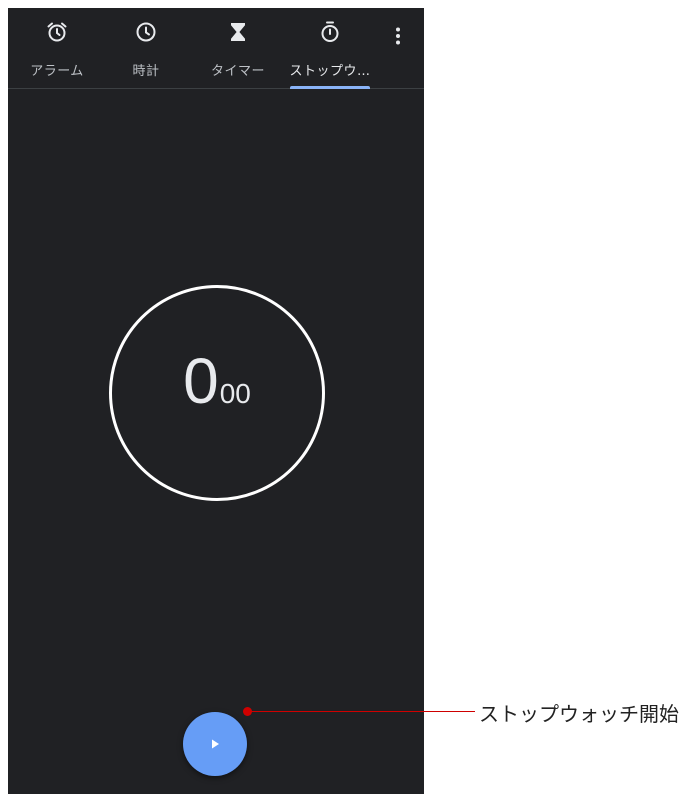 This screenshot has width=679, height=794. Describe the element at coordinates (57, 71) in the screenshot. I see `tab-label: アラーム` at that location.